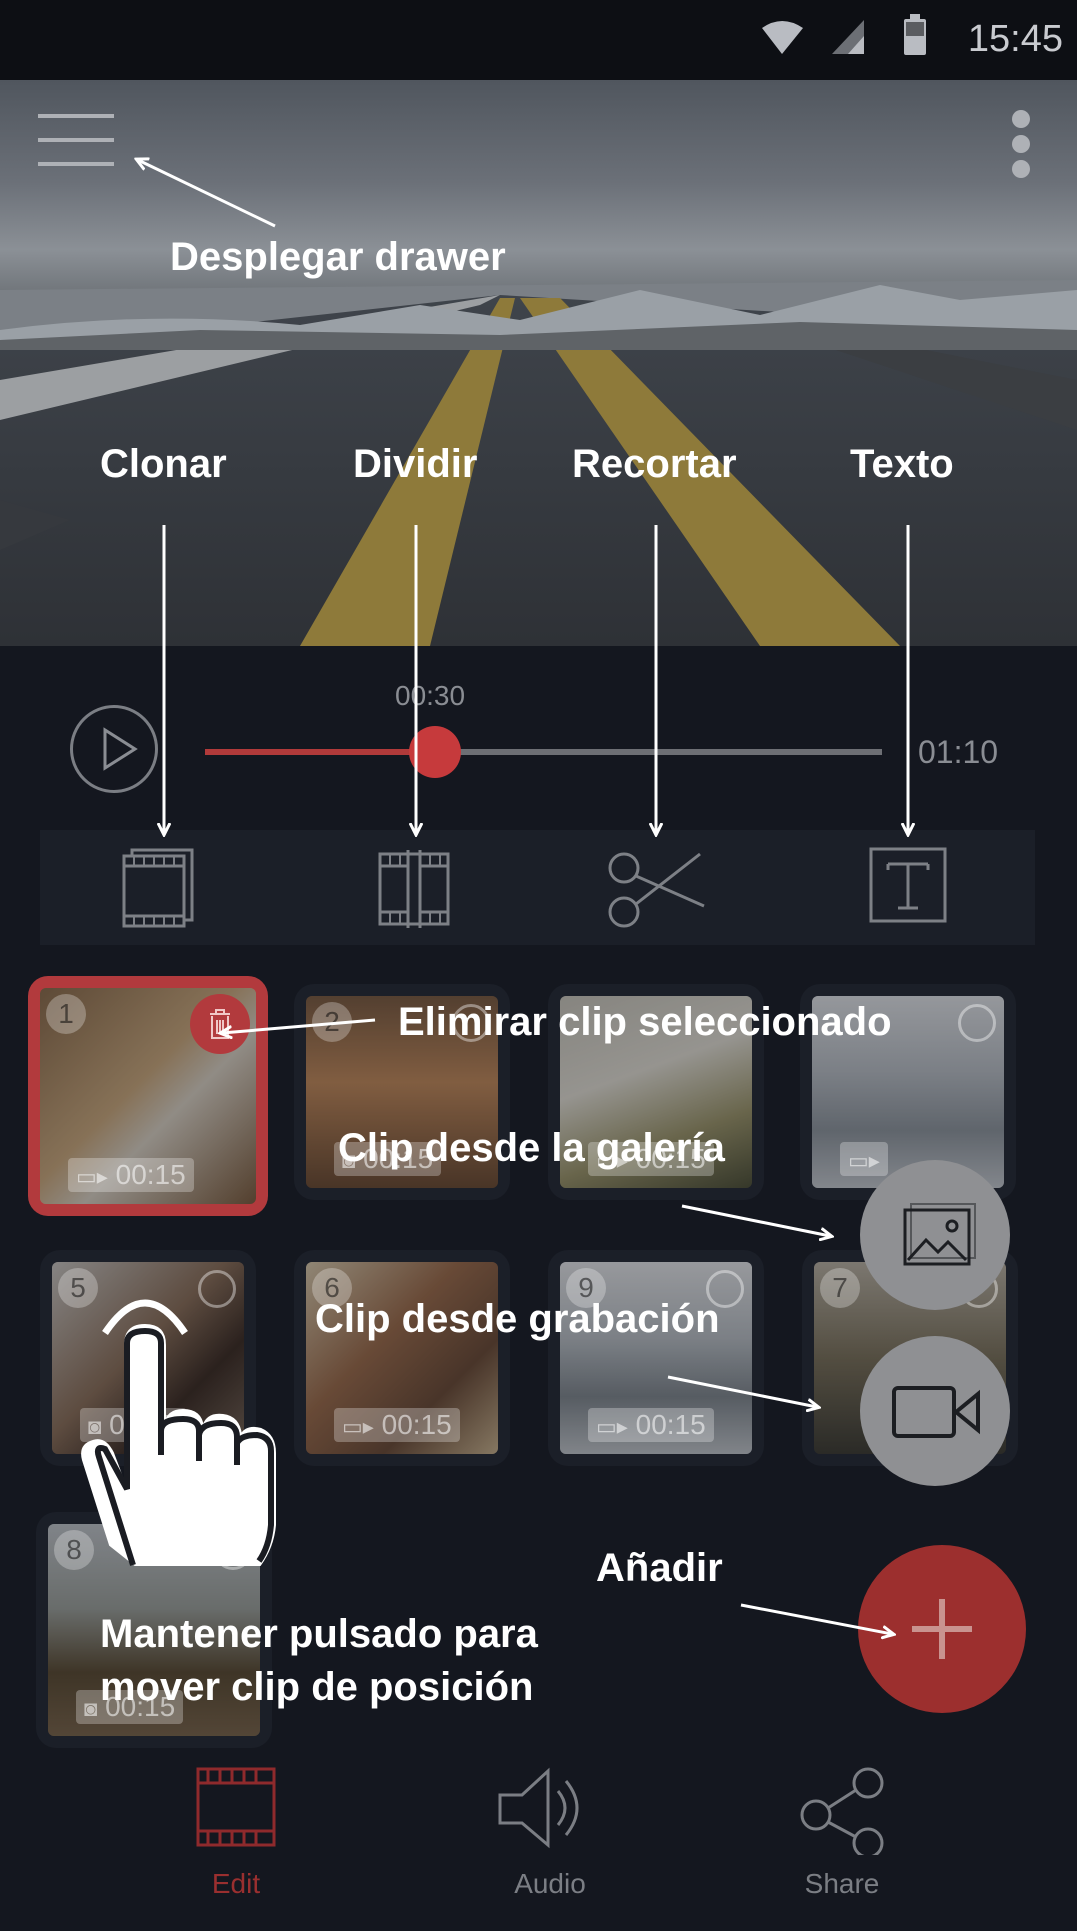 The height and width of the screenshot is (1931, 1077). I want to click on delete-clip-button, so click(220, 1024).